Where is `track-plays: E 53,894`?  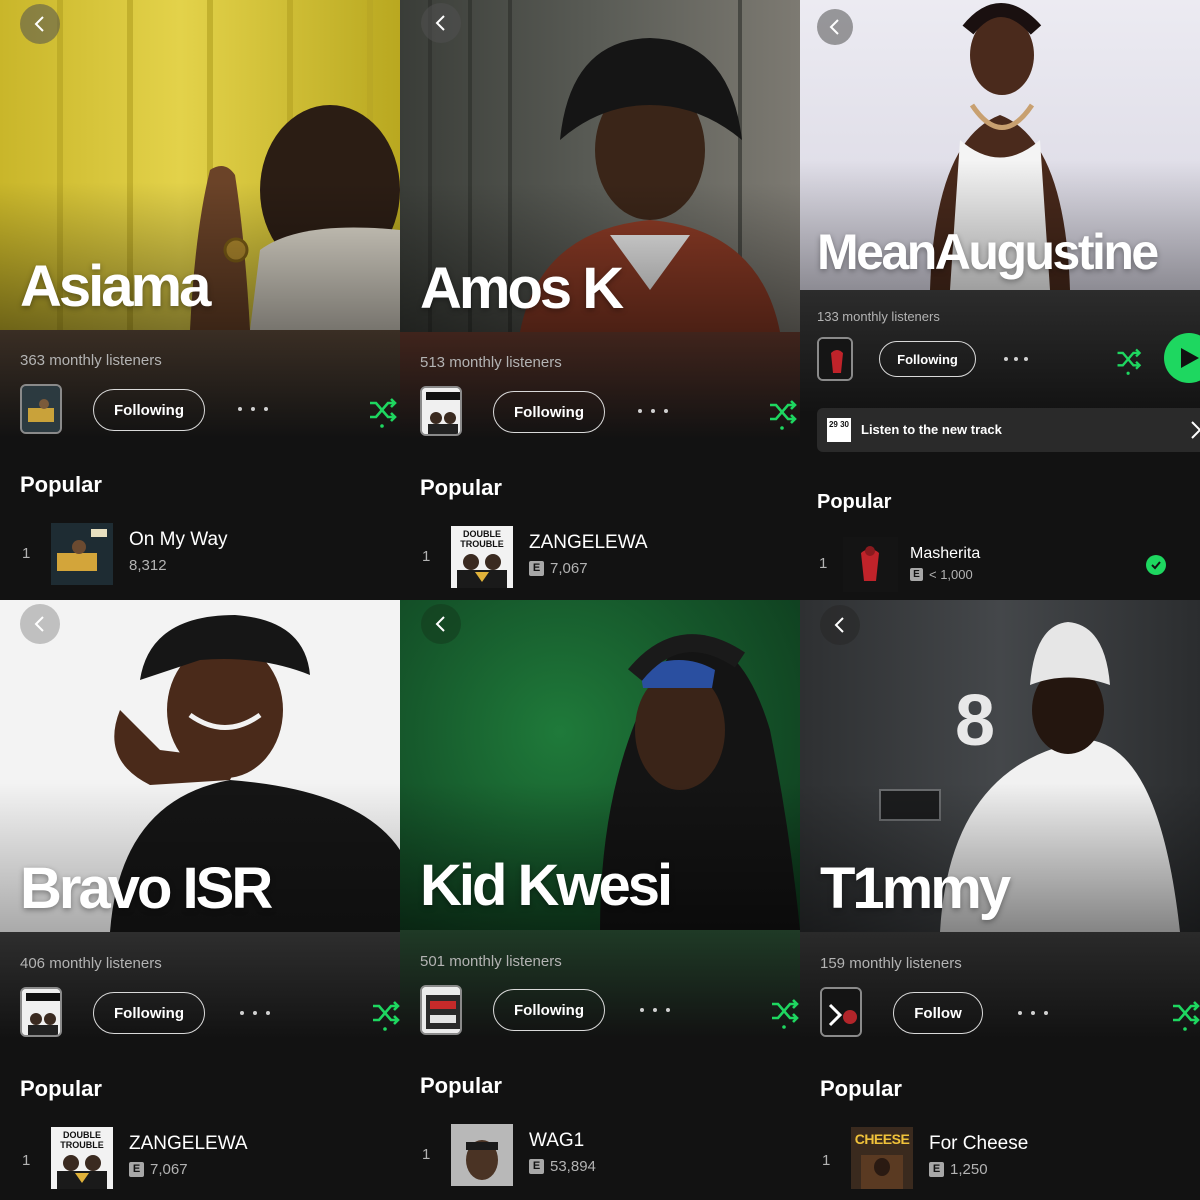 track-plays: E 53,894 is located at coordinates (562, 1166).